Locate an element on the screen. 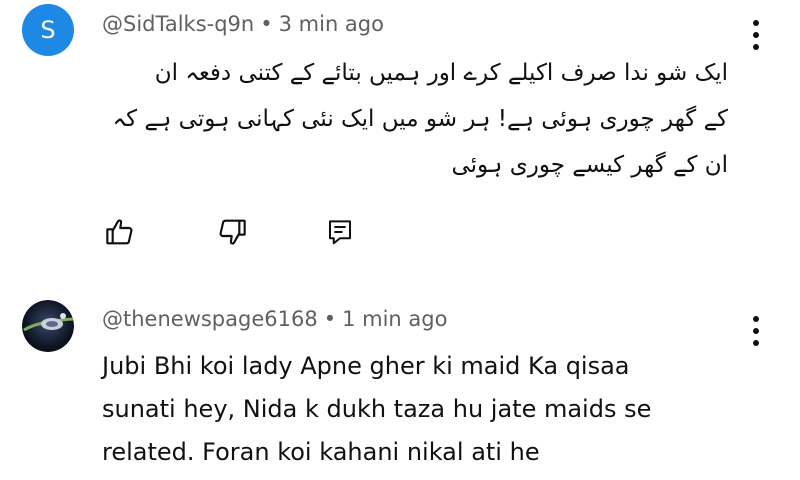 The width and height of the screenshot is (800, 480). dislike-button is located at coordinates (232, 232).